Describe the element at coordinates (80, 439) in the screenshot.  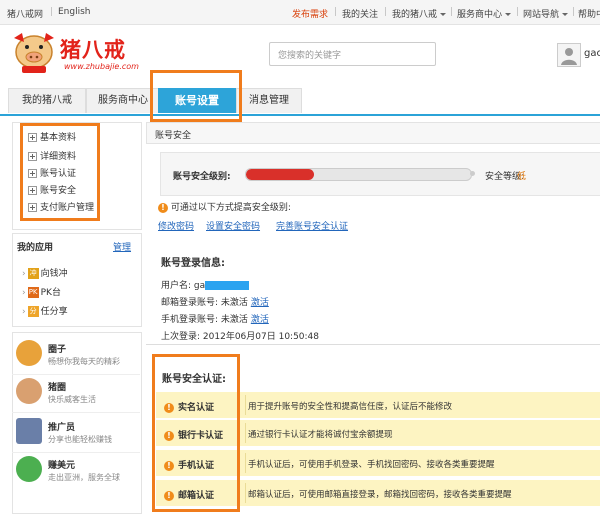
I see `promo-subtitle: 分享也能轻松赚钱` at that location.